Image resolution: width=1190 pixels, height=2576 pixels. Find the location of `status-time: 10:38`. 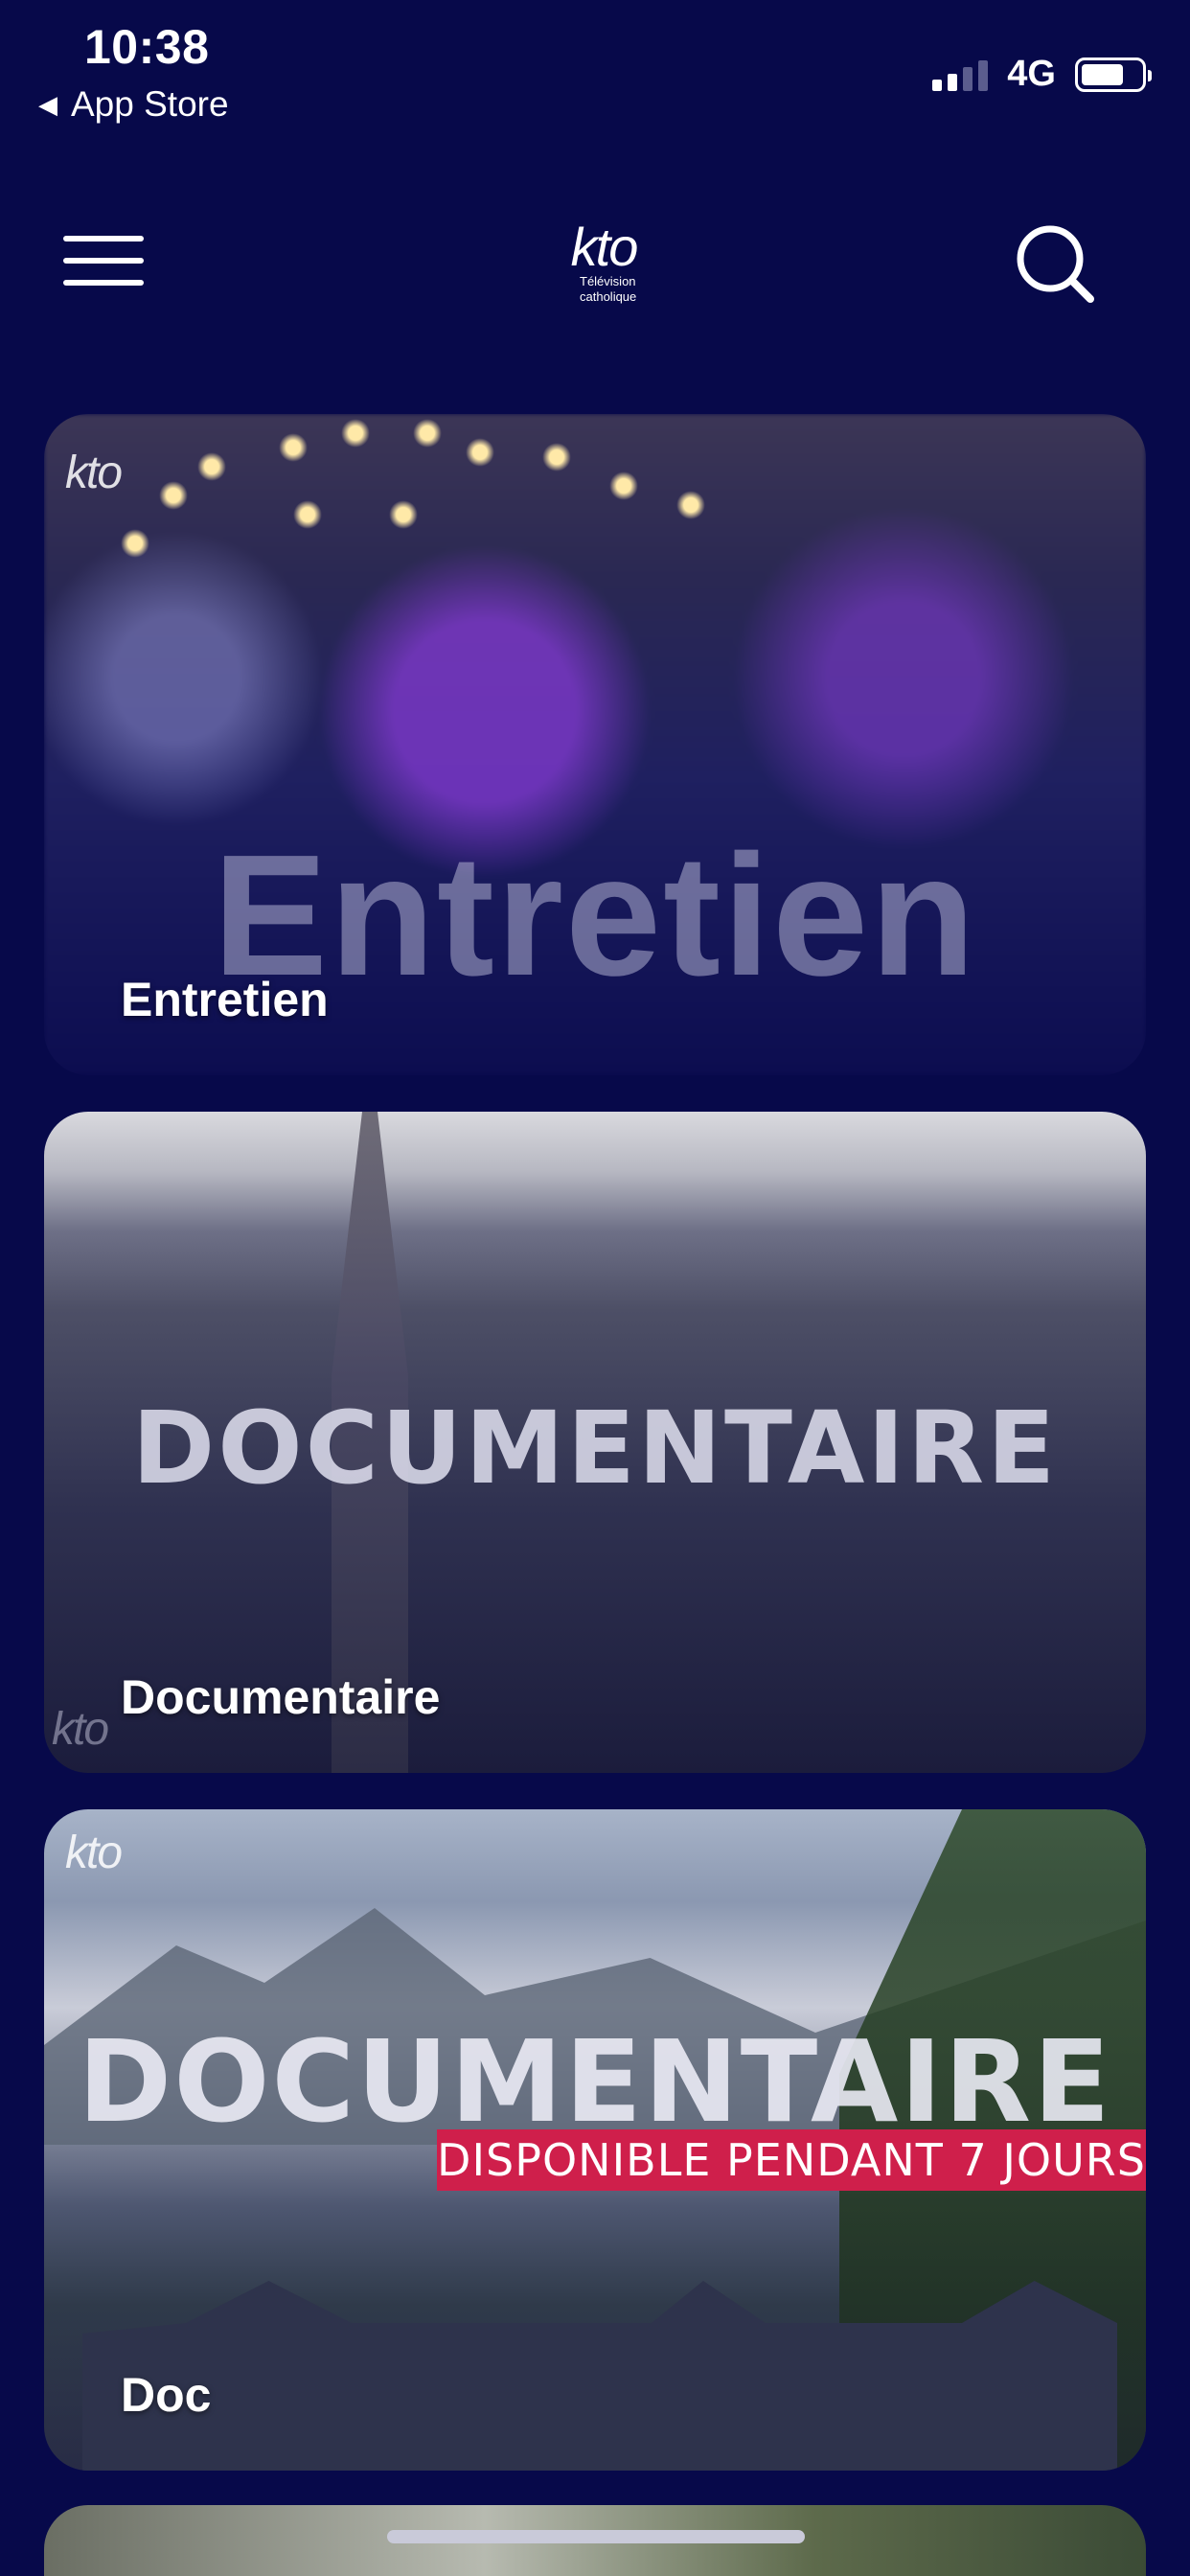

status-time: 10:38 is located at coordinates (147, 47).